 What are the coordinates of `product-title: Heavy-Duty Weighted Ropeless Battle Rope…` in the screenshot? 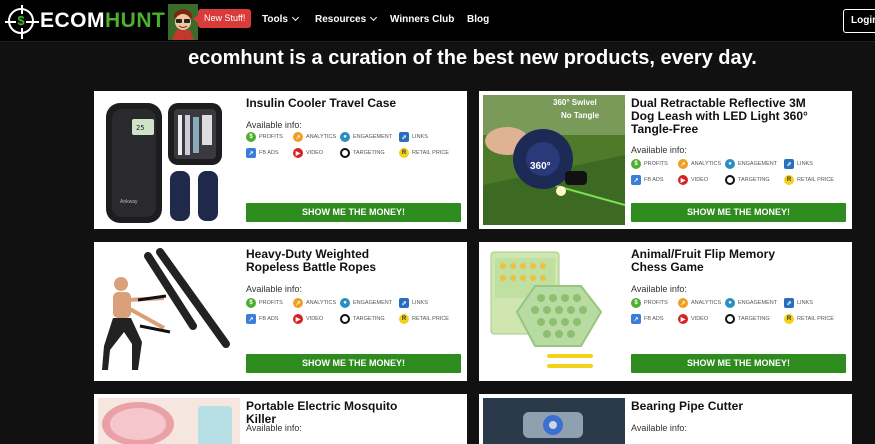 It's located at (333, 261).